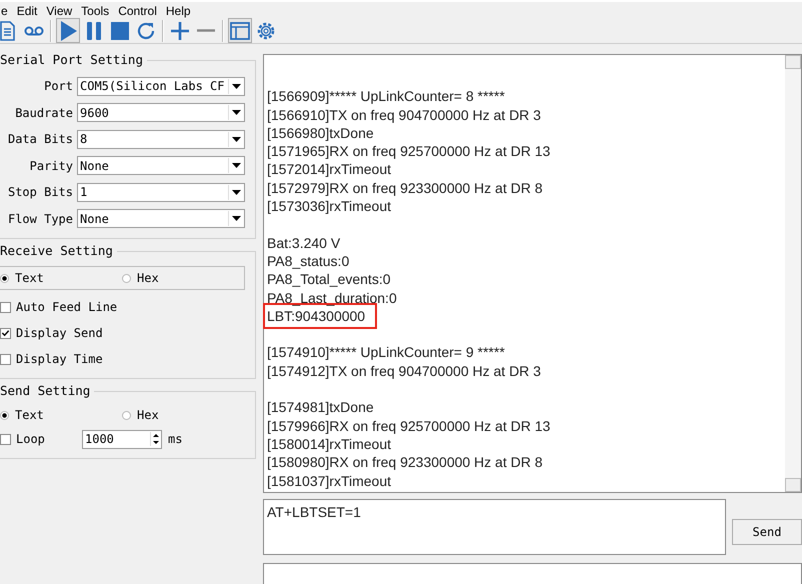 The width and height of the screenshot is (802, 584). What do you see at coordinates (27, 11) in the screenshot?
I see `menu-item: Edit` at bounding box center [27, 11].